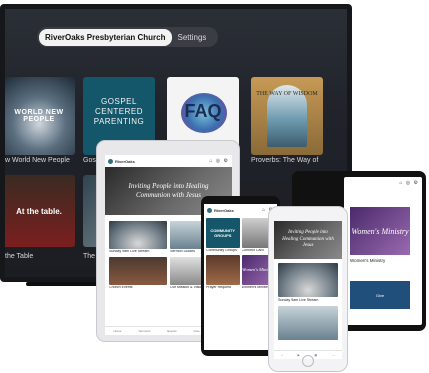 The image size is (429, 373). What do you see at coordinates (287, 94) in the screenshot?
I see `tile-title: THE WAY OF WISDOM` at bounding box center [287, 94].